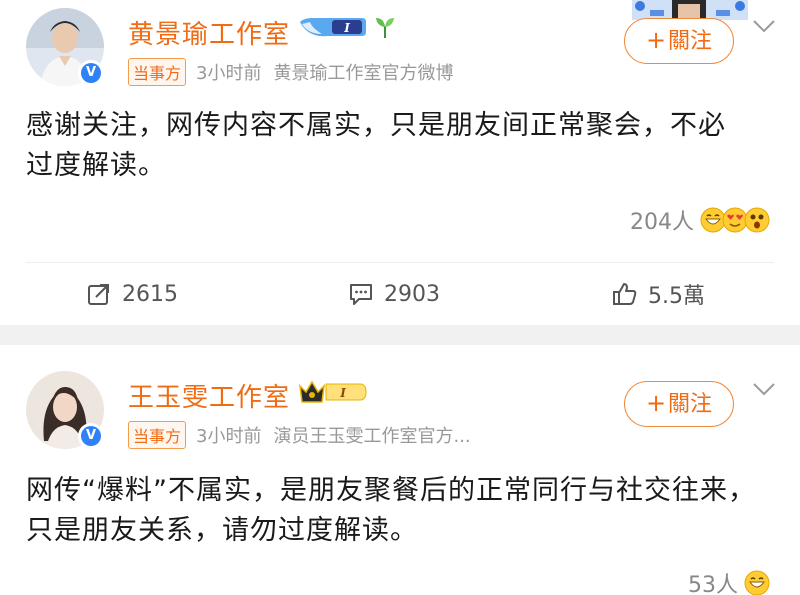 The image size is (800, 595). Describe the element at coordinates (700, 220) in the screenshot. I see `reactions-summary: 204人` at that location.